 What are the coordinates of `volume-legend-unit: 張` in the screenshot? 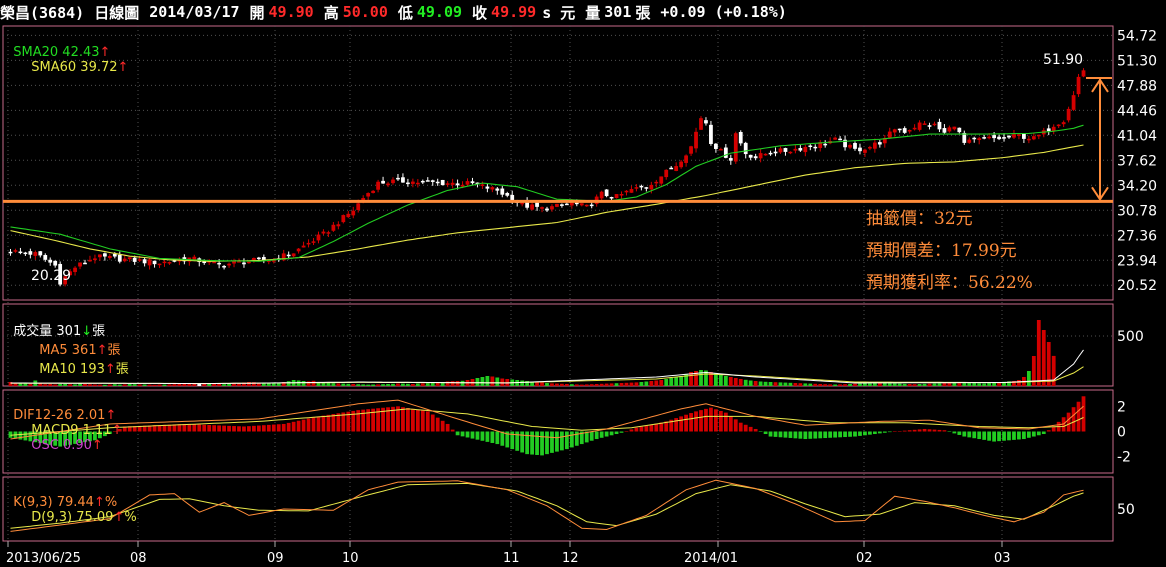 It's located at (99, 331).